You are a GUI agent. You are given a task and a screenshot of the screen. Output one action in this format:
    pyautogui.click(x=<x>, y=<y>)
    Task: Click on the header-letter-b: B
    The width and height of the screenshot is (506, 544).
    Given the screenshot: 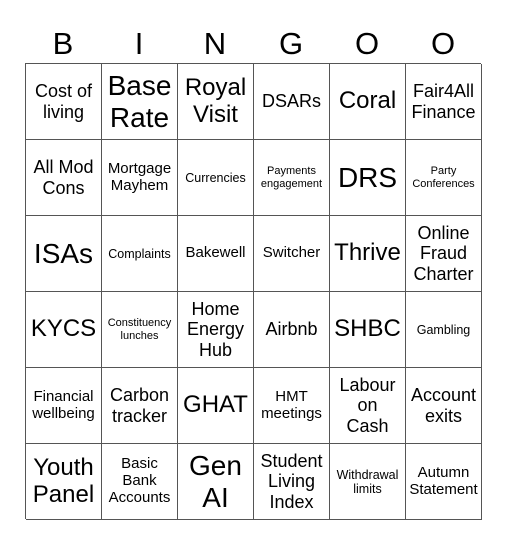 What is the action you would take?
    pyautogui.click(x=63, y=43)
    